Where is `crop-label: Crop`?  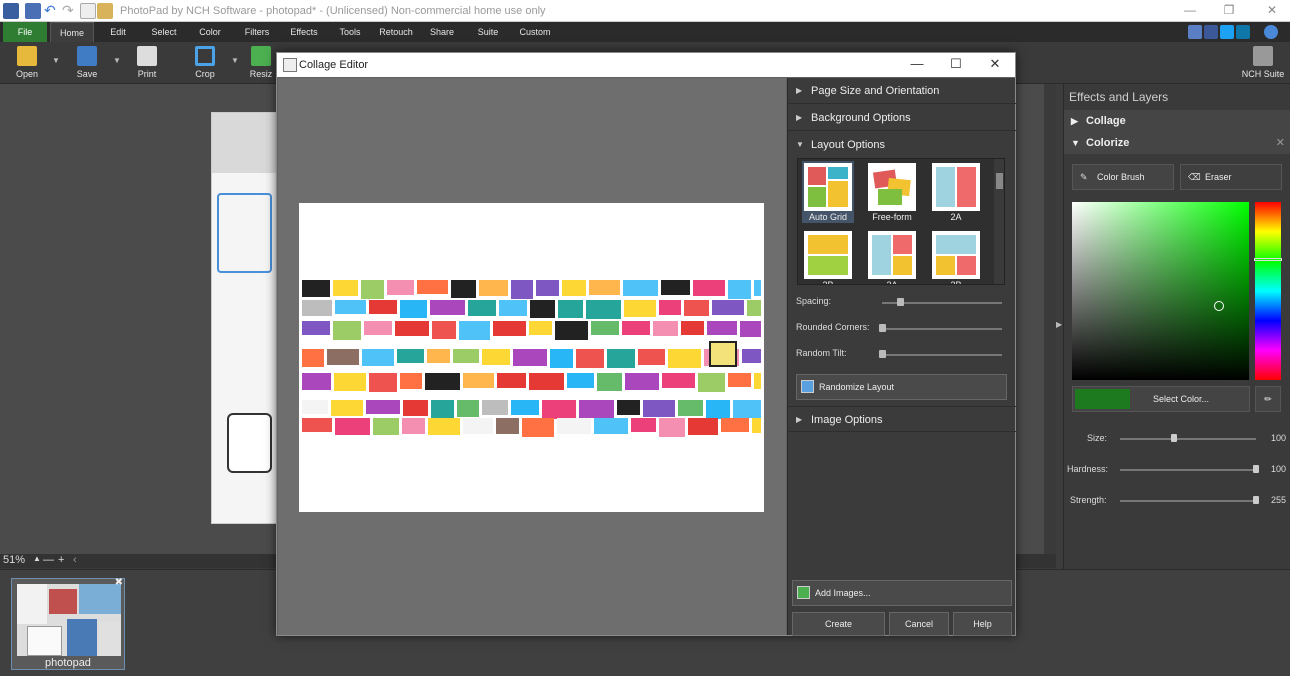
crop-label: Crop is located at coordinates (205, 74).